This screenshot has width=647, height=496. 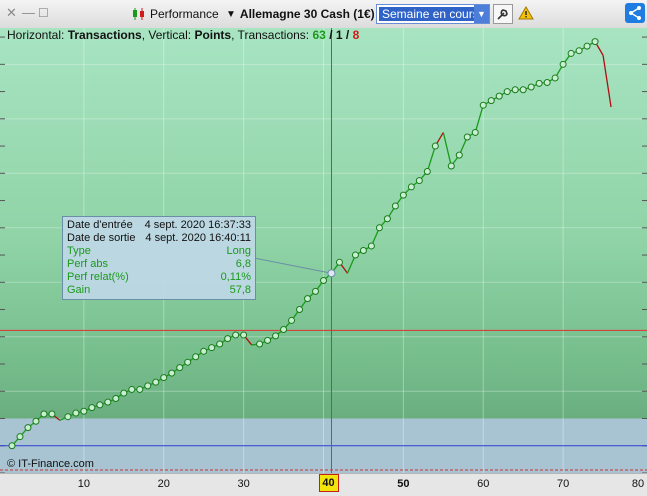 I want to click on performance-button: Performance, so click(x=175, y=14).